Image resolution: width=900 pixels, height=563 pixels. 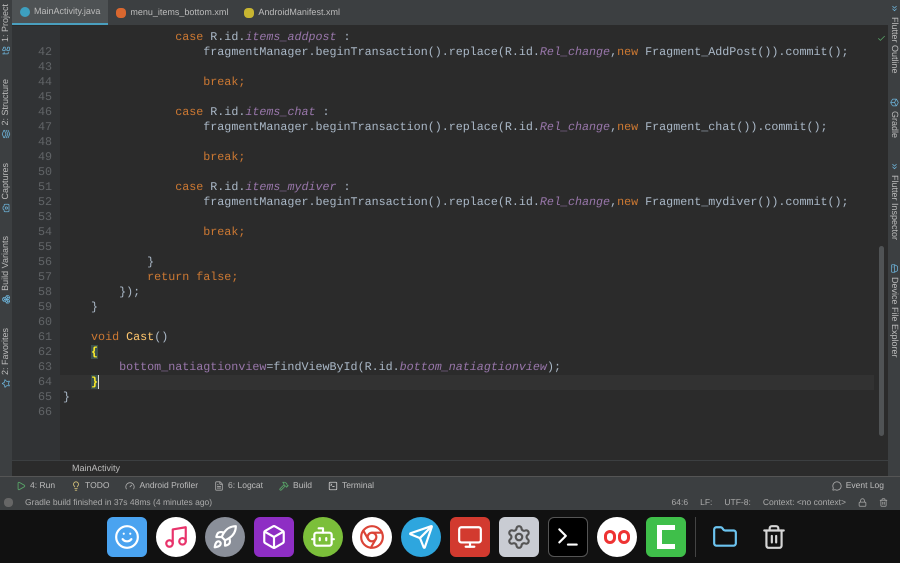 I want to click on editor-tab: AndroidManifest.xml, so click(x=292, y=12).